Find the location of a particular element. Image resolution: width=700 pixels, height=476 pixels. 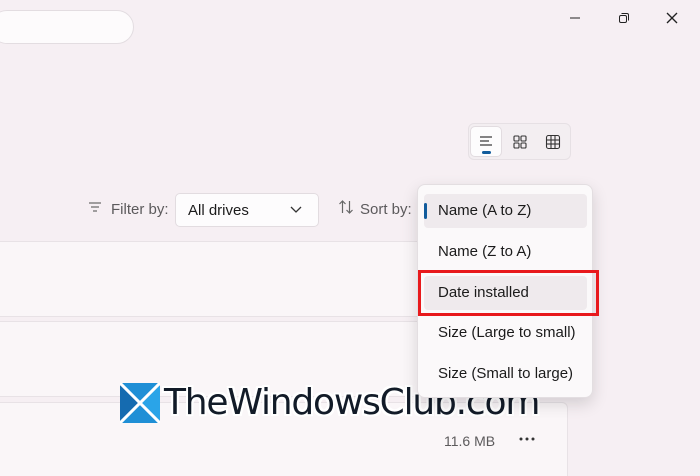

drive-filter-dropdown: All drives is located at coordinates (247, 210).